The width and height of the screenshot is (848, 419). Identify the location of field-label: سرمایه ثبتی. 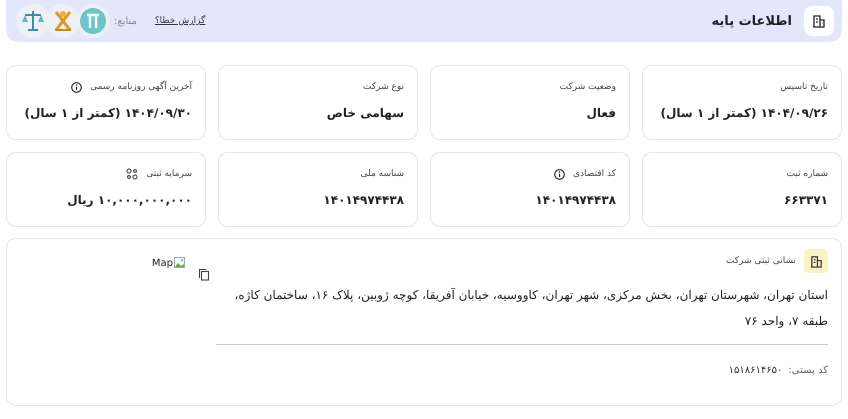
(169, 174).